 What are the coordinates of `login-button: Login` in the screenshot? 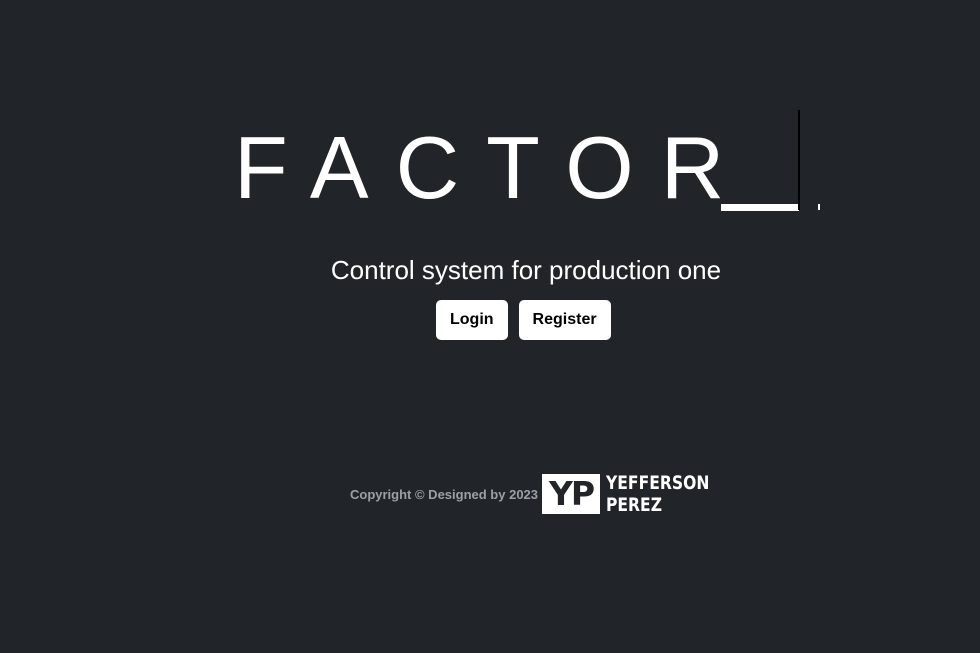 It's located at (472, 320).